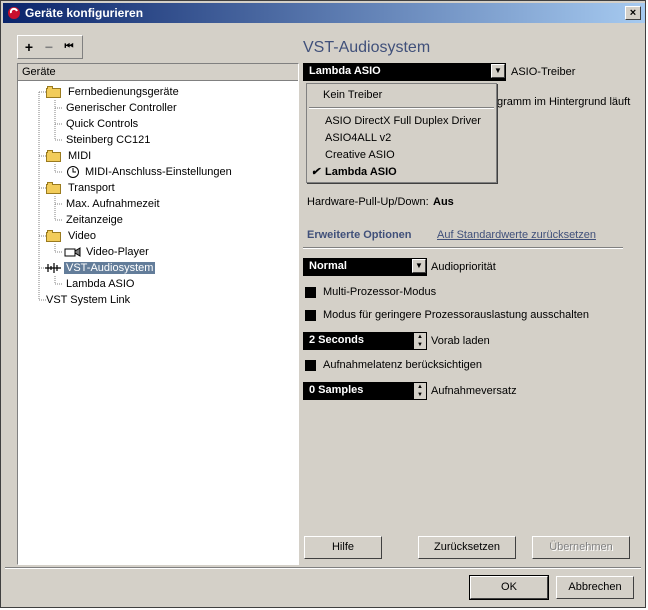 This screenshot has height=610, width=648. Describe the element at coordinates (463, 248) in the screenshot. I see `divider` at that location.